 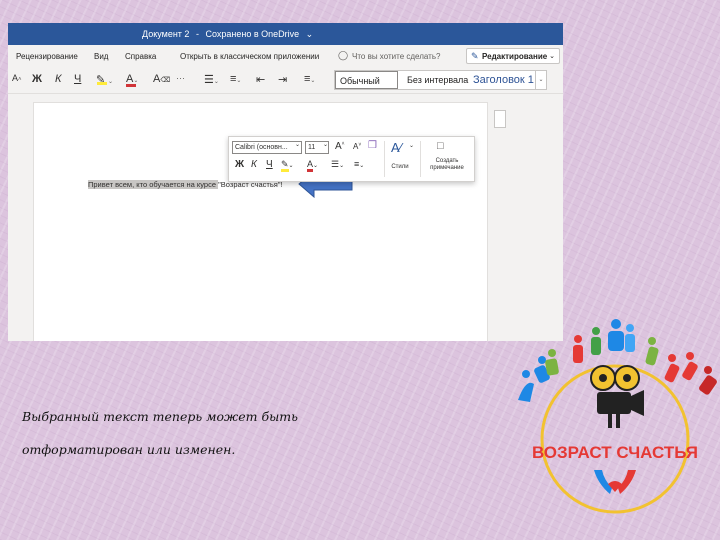 I want to click on font-color-icon: A, so click(x=131, y=80).